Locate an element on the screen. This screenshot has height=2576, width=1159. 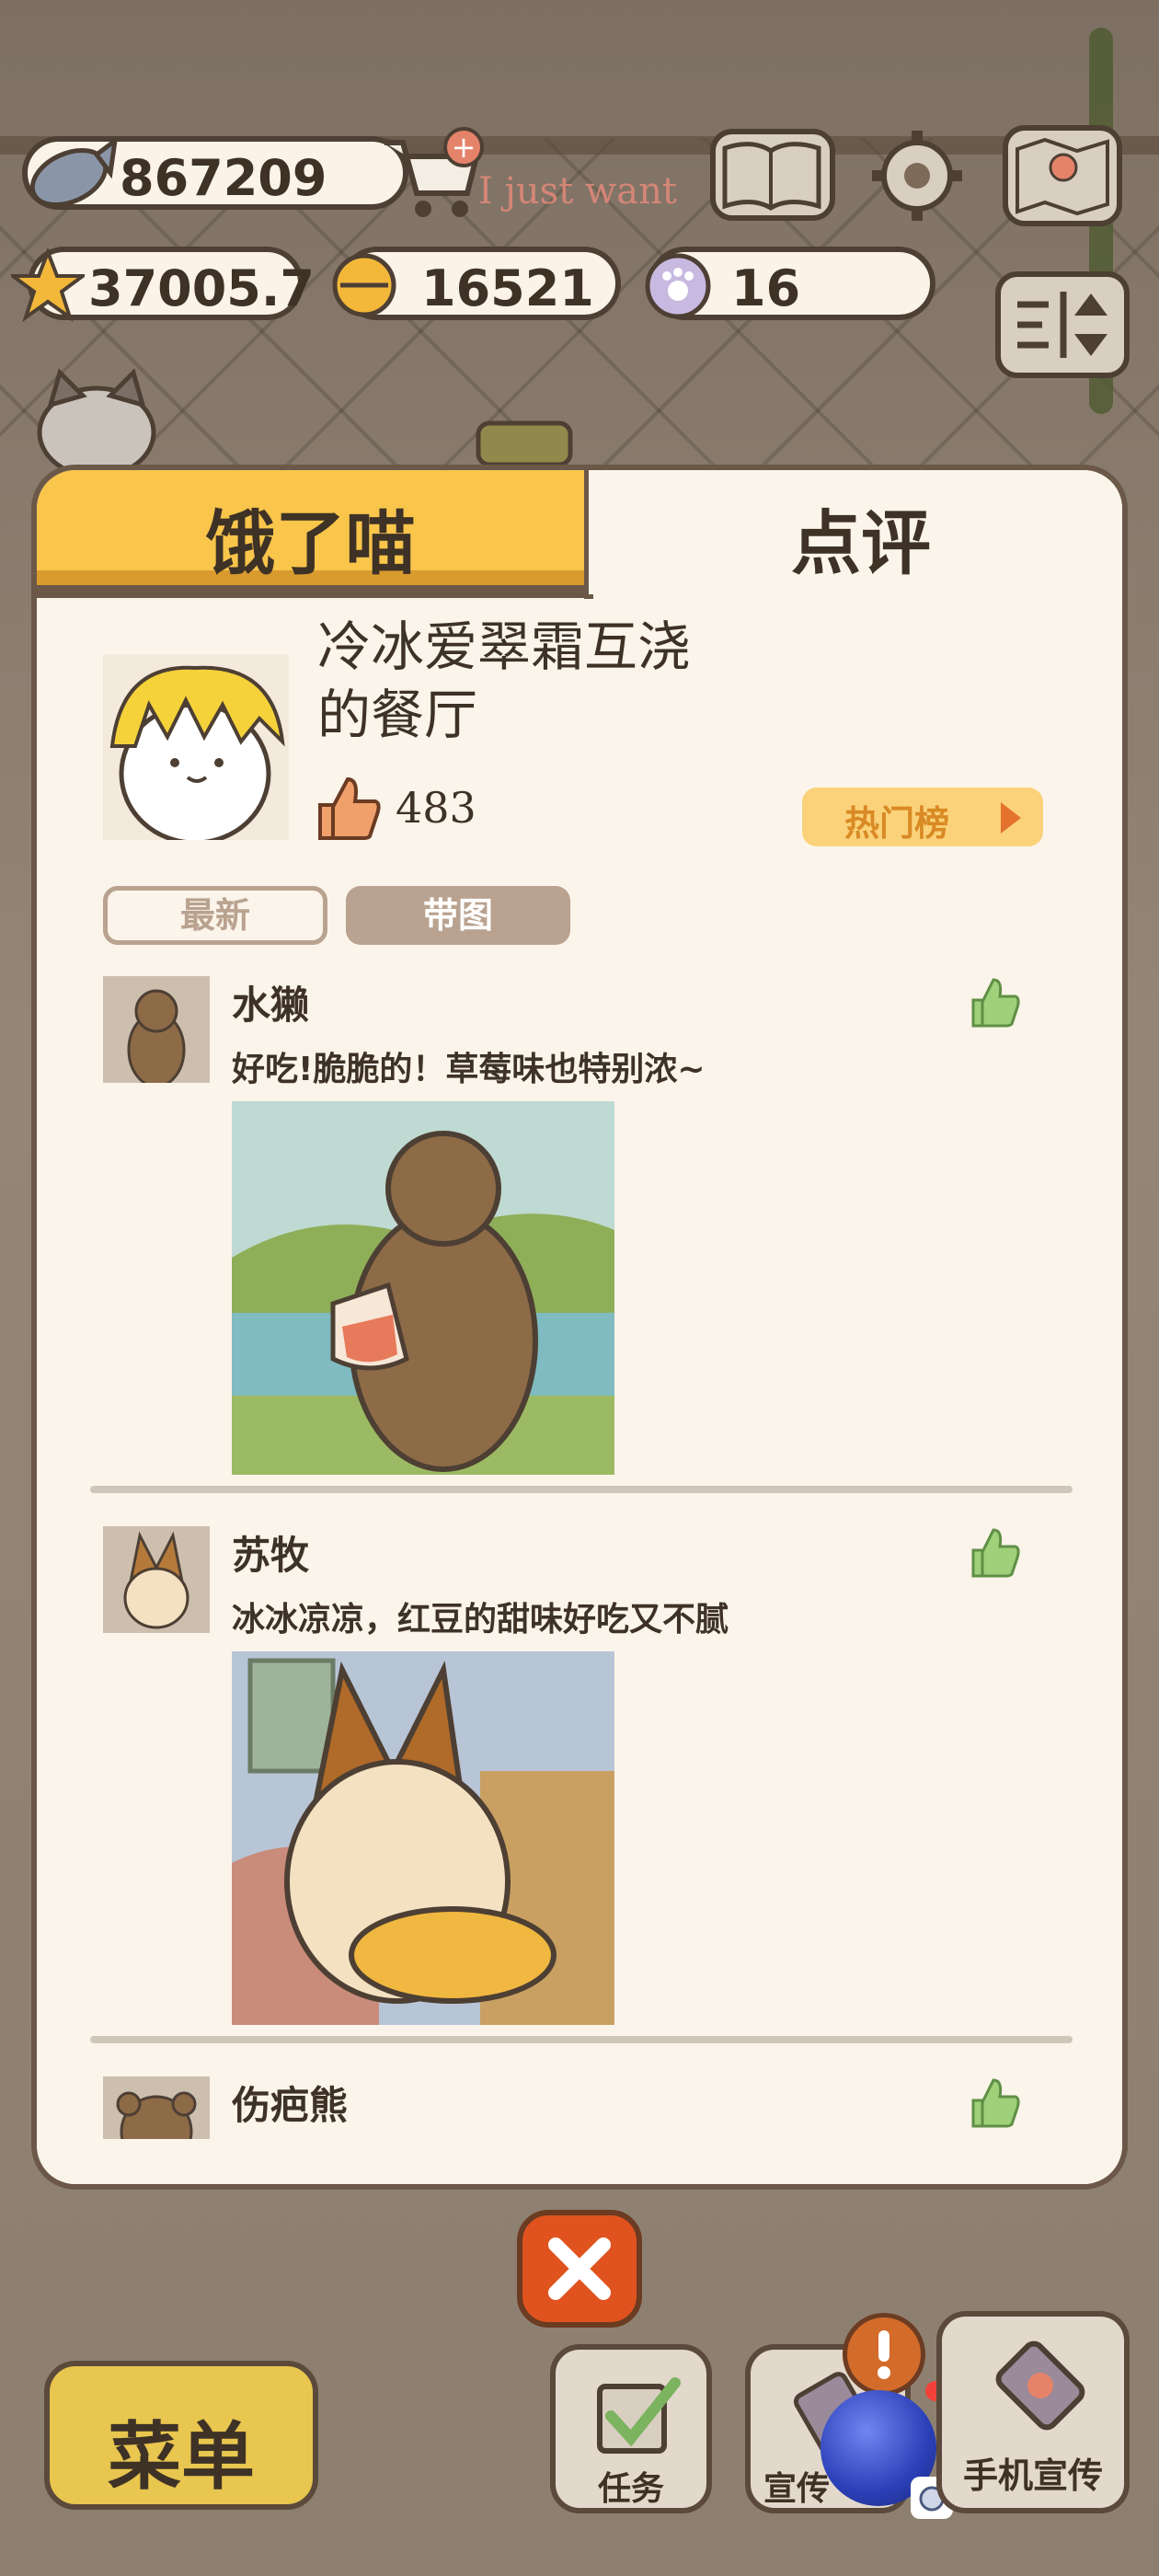
filter-with-photo: 带图 is located at coordinates (458, 915).